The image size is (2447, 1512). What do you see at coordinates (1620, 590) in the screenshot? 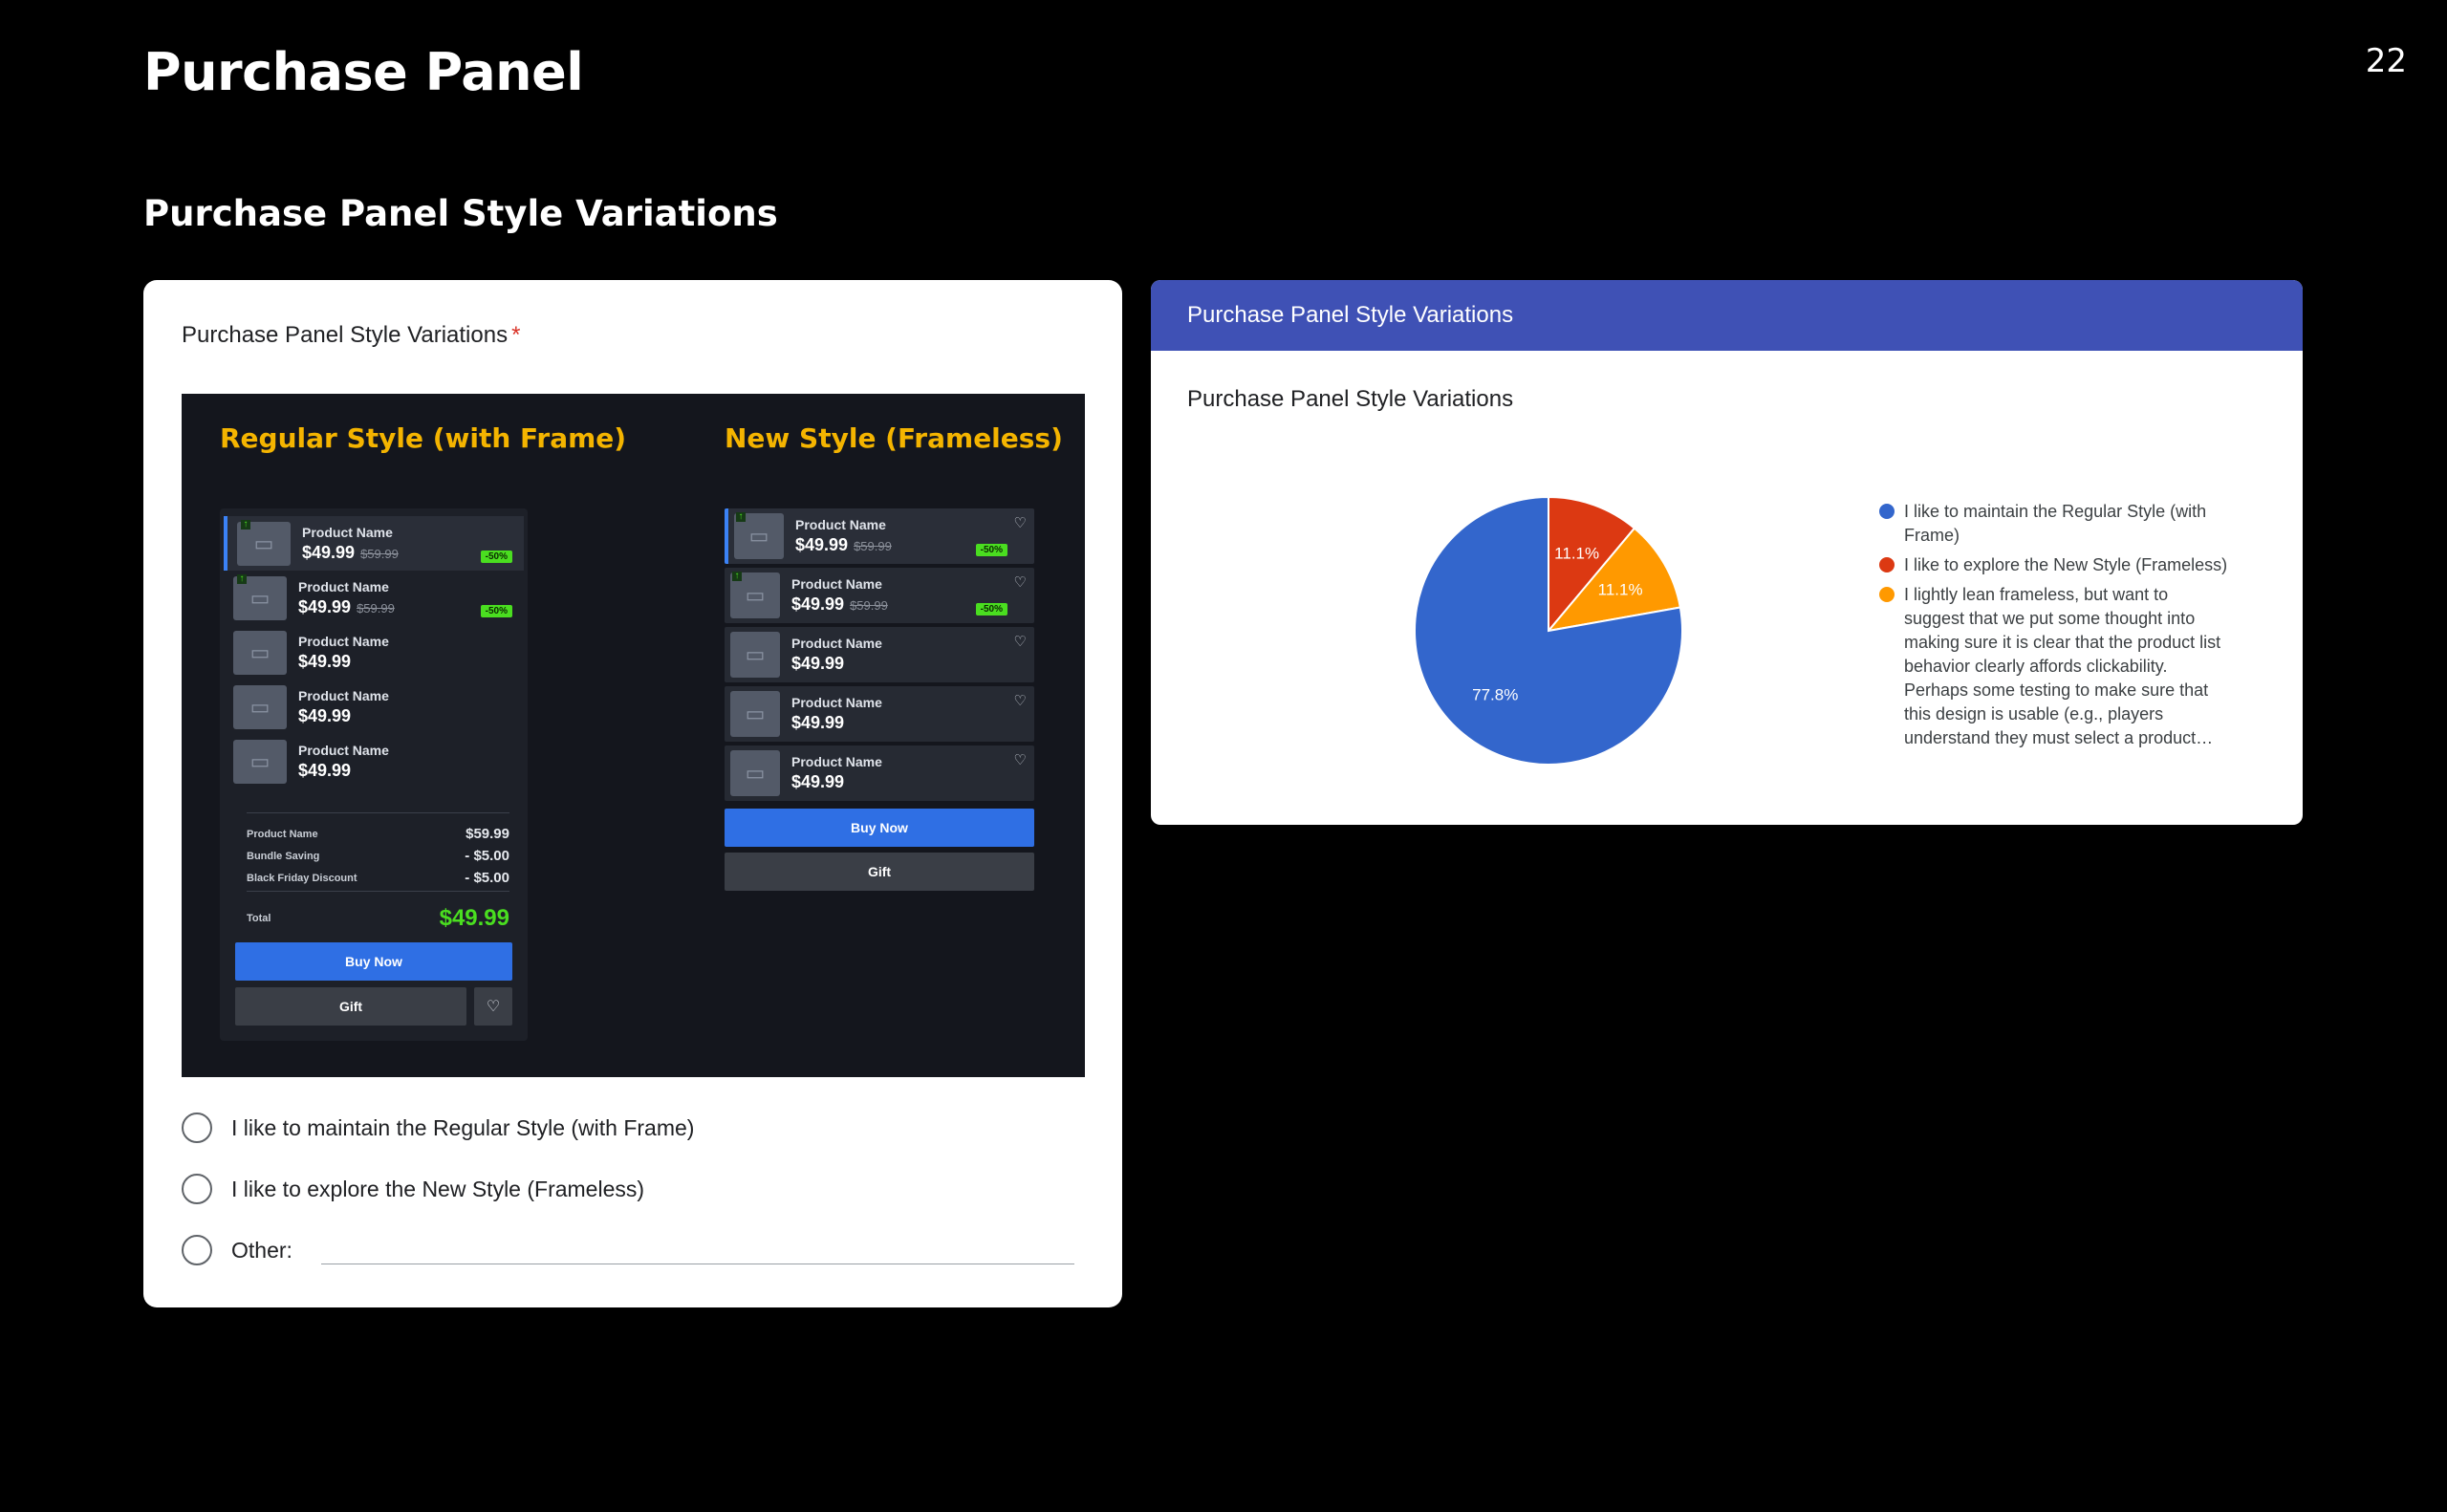
I see `pie-slice-label: 11.1%` at bounding box center [1620, 590].